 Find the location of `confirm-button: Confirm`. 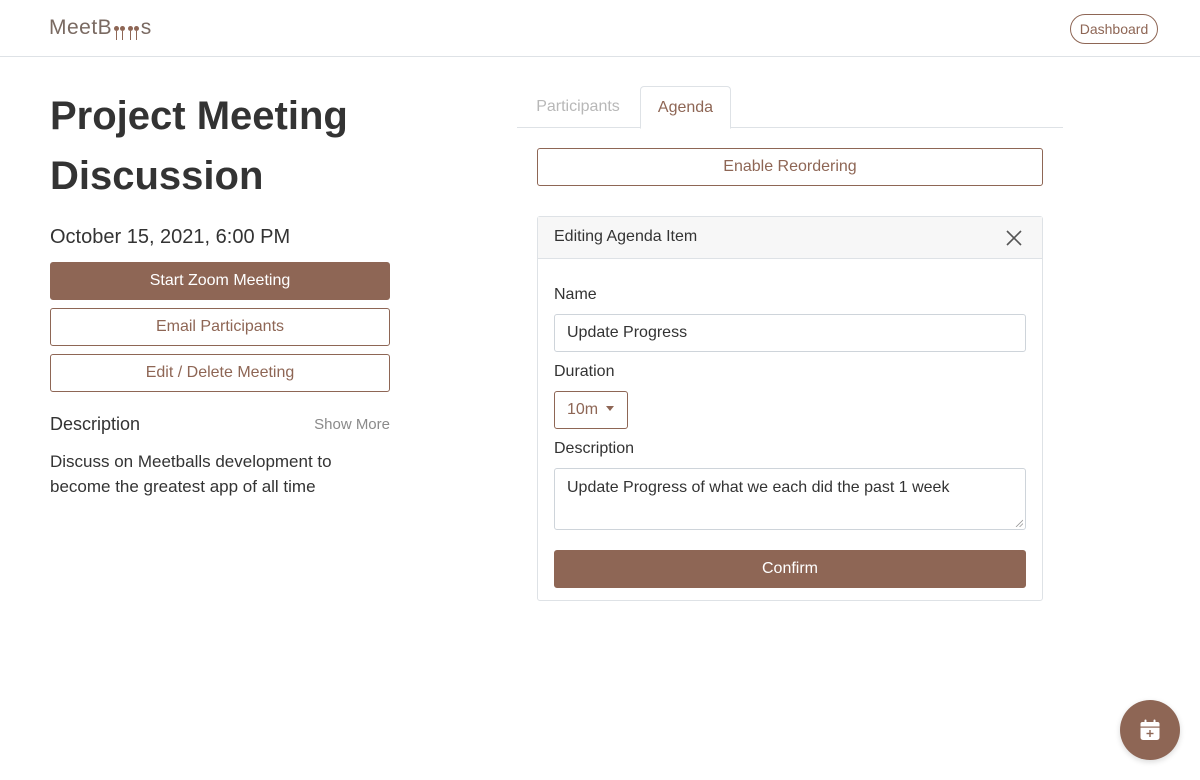

confirm-button: Confirm is located at coordinates (790, 569).